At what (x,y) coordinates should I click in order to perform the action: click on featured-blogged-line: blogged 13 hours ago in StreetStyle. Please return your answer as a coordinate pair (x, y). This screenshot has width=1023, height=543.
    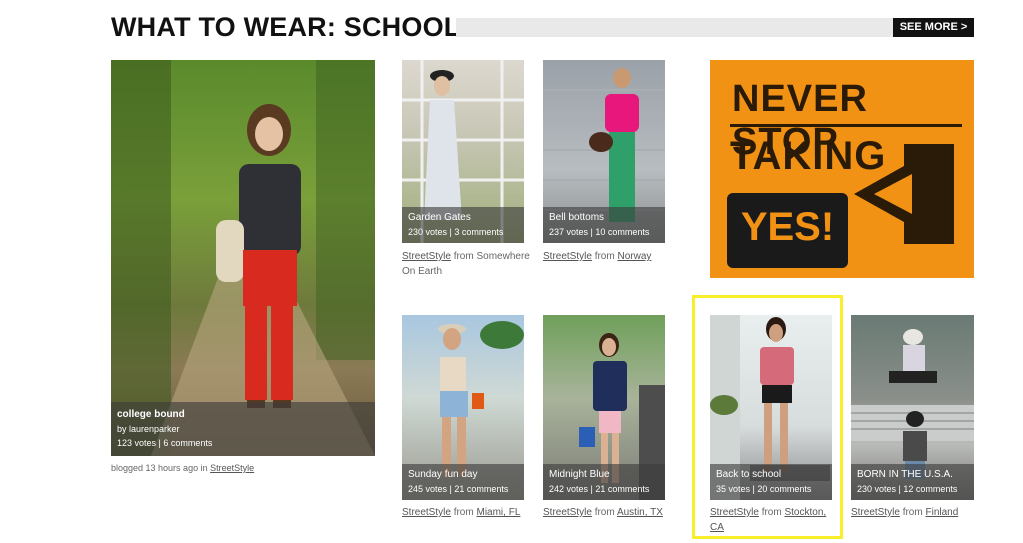
    Looking at the image, I should click on (182, 468).